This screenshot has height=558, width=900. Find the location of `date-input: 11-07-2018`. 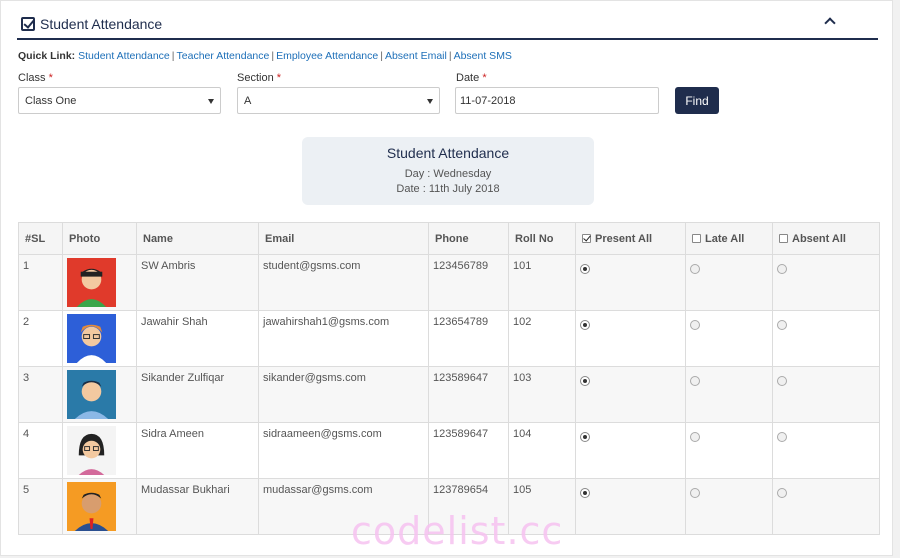

date-input: 11-07-2018 is located at coordinates (557, 100).